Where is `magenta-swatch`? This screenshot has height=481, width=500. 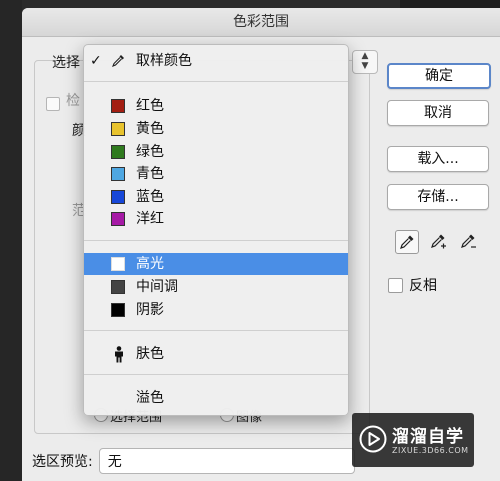 magenta-swatch is located at coordinates (118, 219).